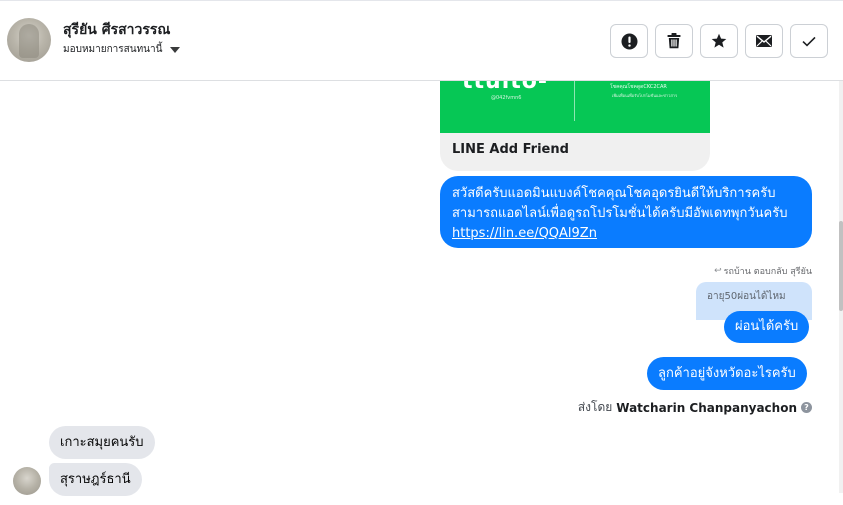 This screenshot has width=843, height=505. Describe the element at coordinates (806, 407) in the screenshot. I see `help-icon: ?` at that location.